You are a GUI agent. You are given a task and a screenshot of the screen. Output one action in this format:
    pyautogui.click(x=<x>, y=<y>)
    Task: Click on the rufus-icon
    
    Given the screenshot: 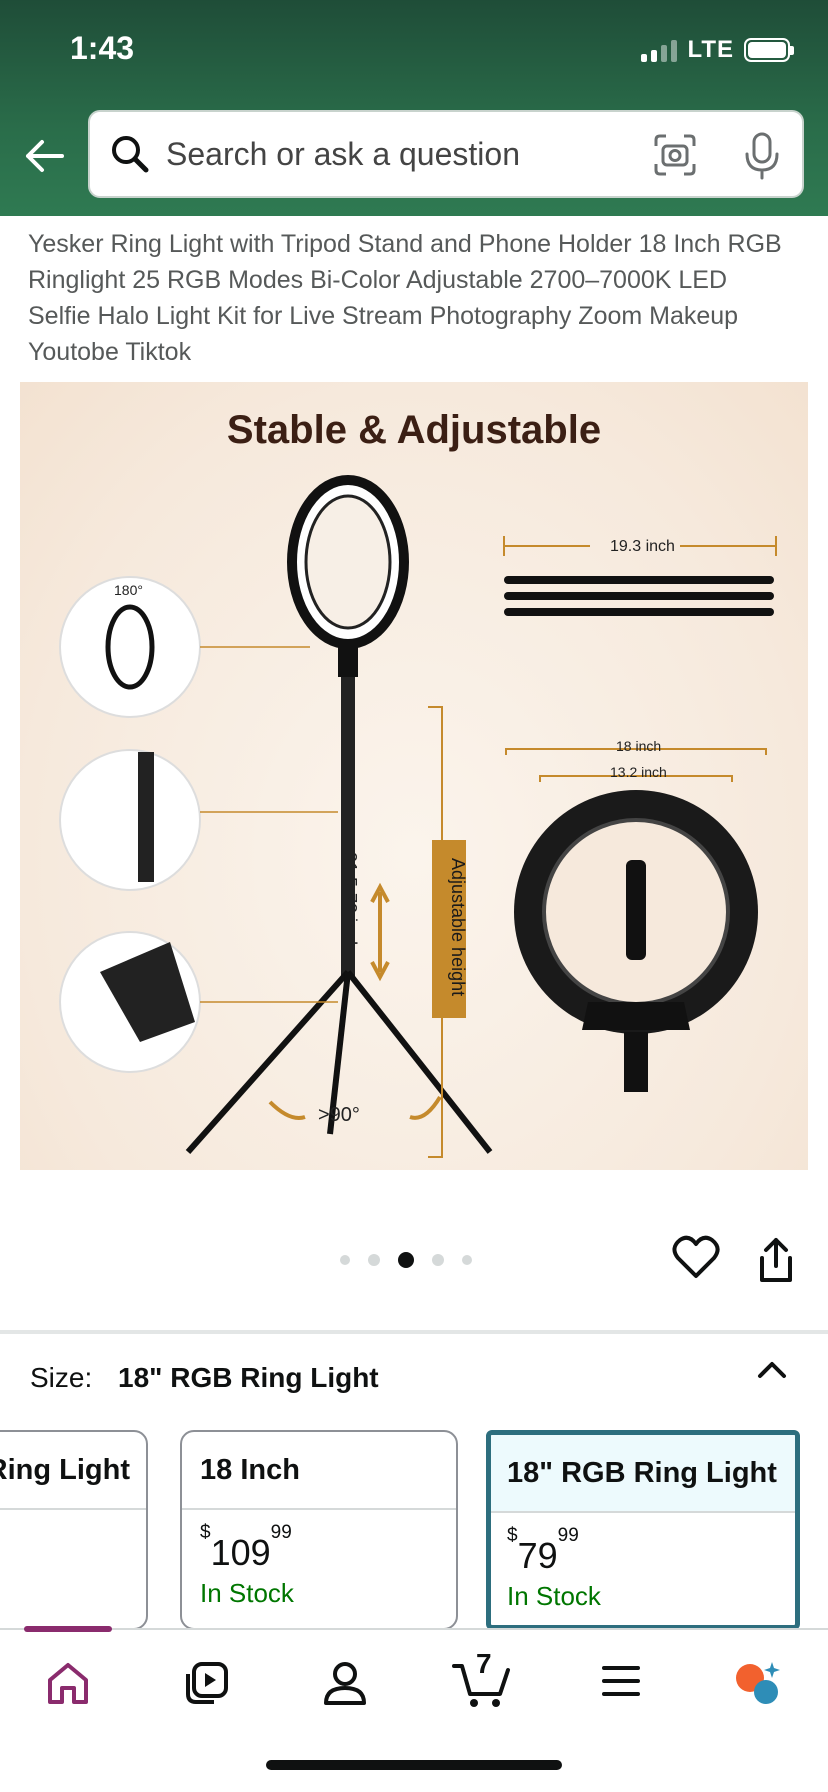 What is the action you would take?
    pyautogui.click(x=758, y=1685)
    